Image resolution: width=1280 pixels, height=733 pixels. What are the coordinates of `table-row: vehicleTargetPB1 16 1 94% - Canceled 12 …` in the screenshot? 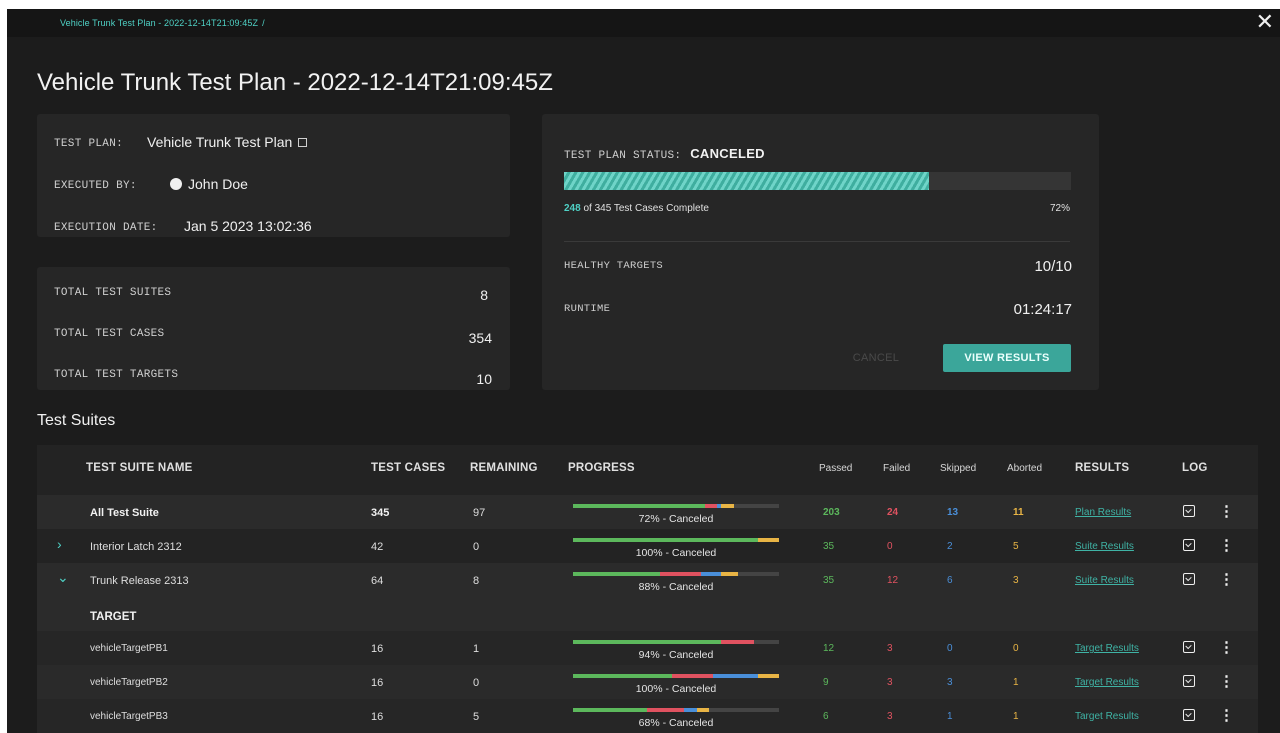 It's located at (647, 648).